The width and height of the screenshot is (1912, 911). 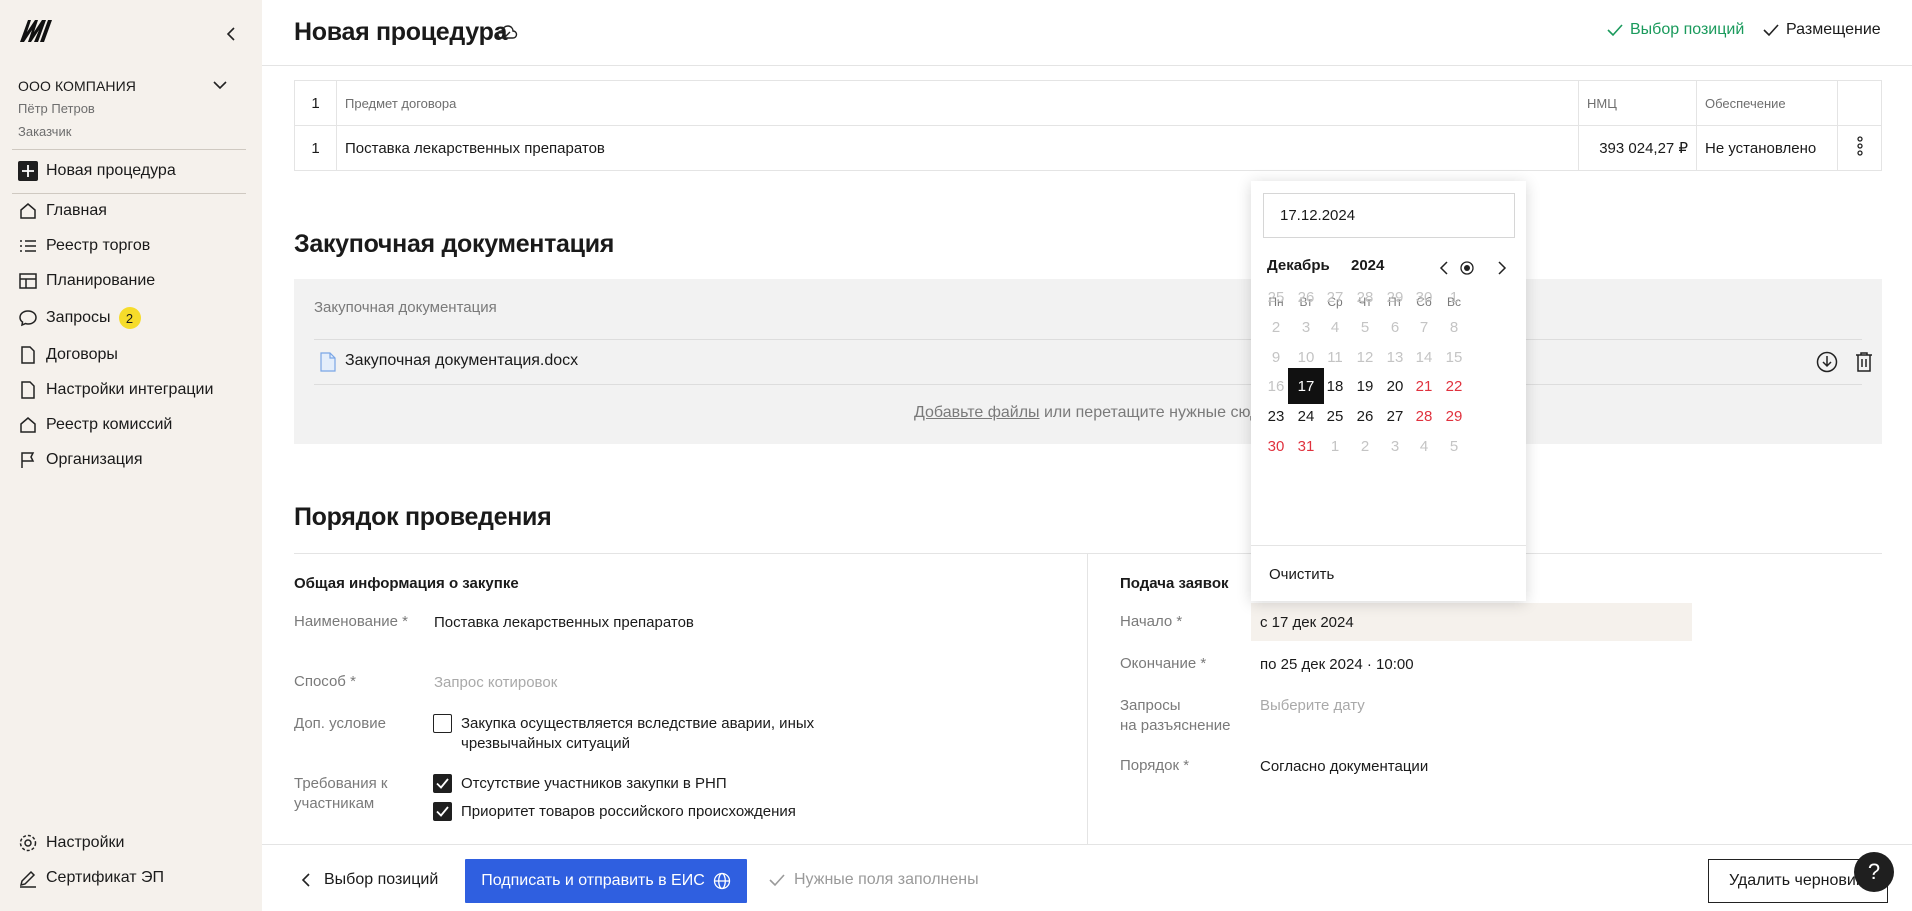 What do you see at coordinates (76, 210) in the screenshot?
I see `sidebar-item-label: Главная` at bounding box center [76, 210].